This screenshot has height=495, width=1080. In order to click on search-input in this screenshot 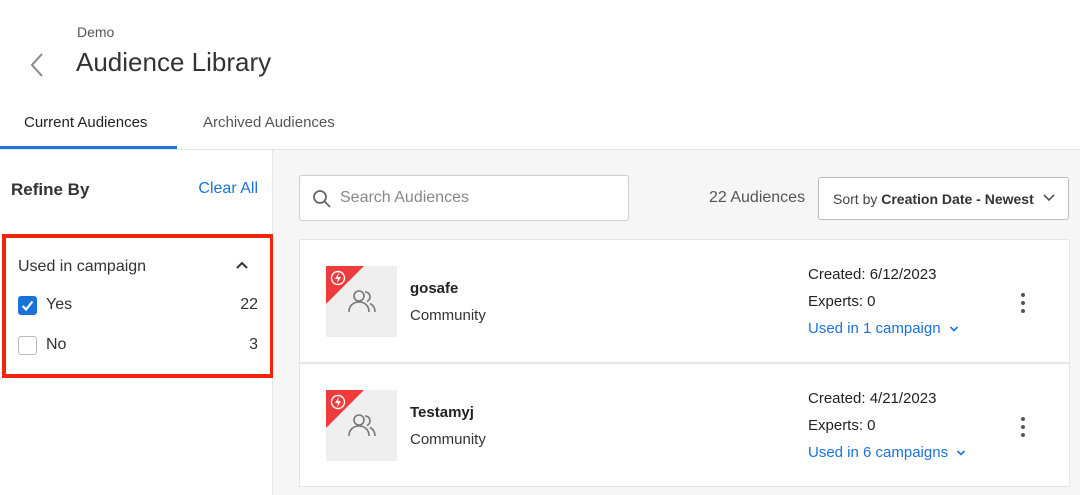, I will do `click(480, 198)`.